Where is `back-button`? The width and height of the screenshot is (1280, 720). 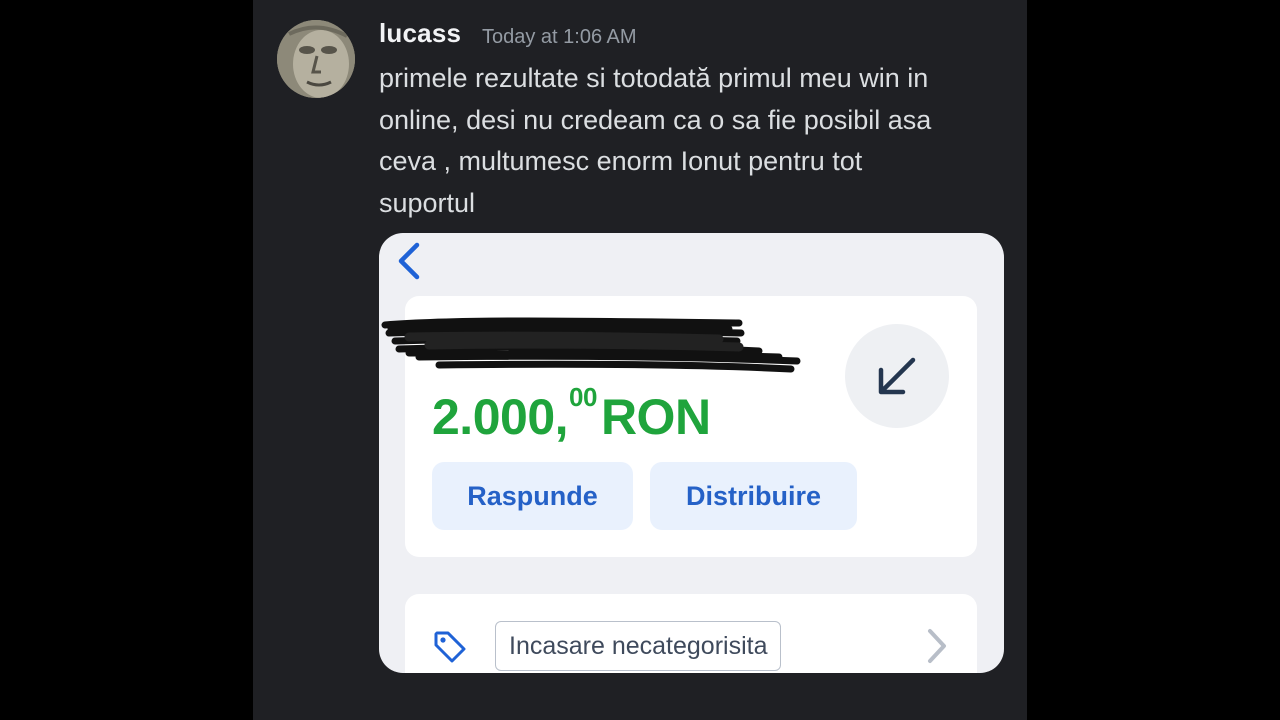
back-button is located at coordinates (411, 261).